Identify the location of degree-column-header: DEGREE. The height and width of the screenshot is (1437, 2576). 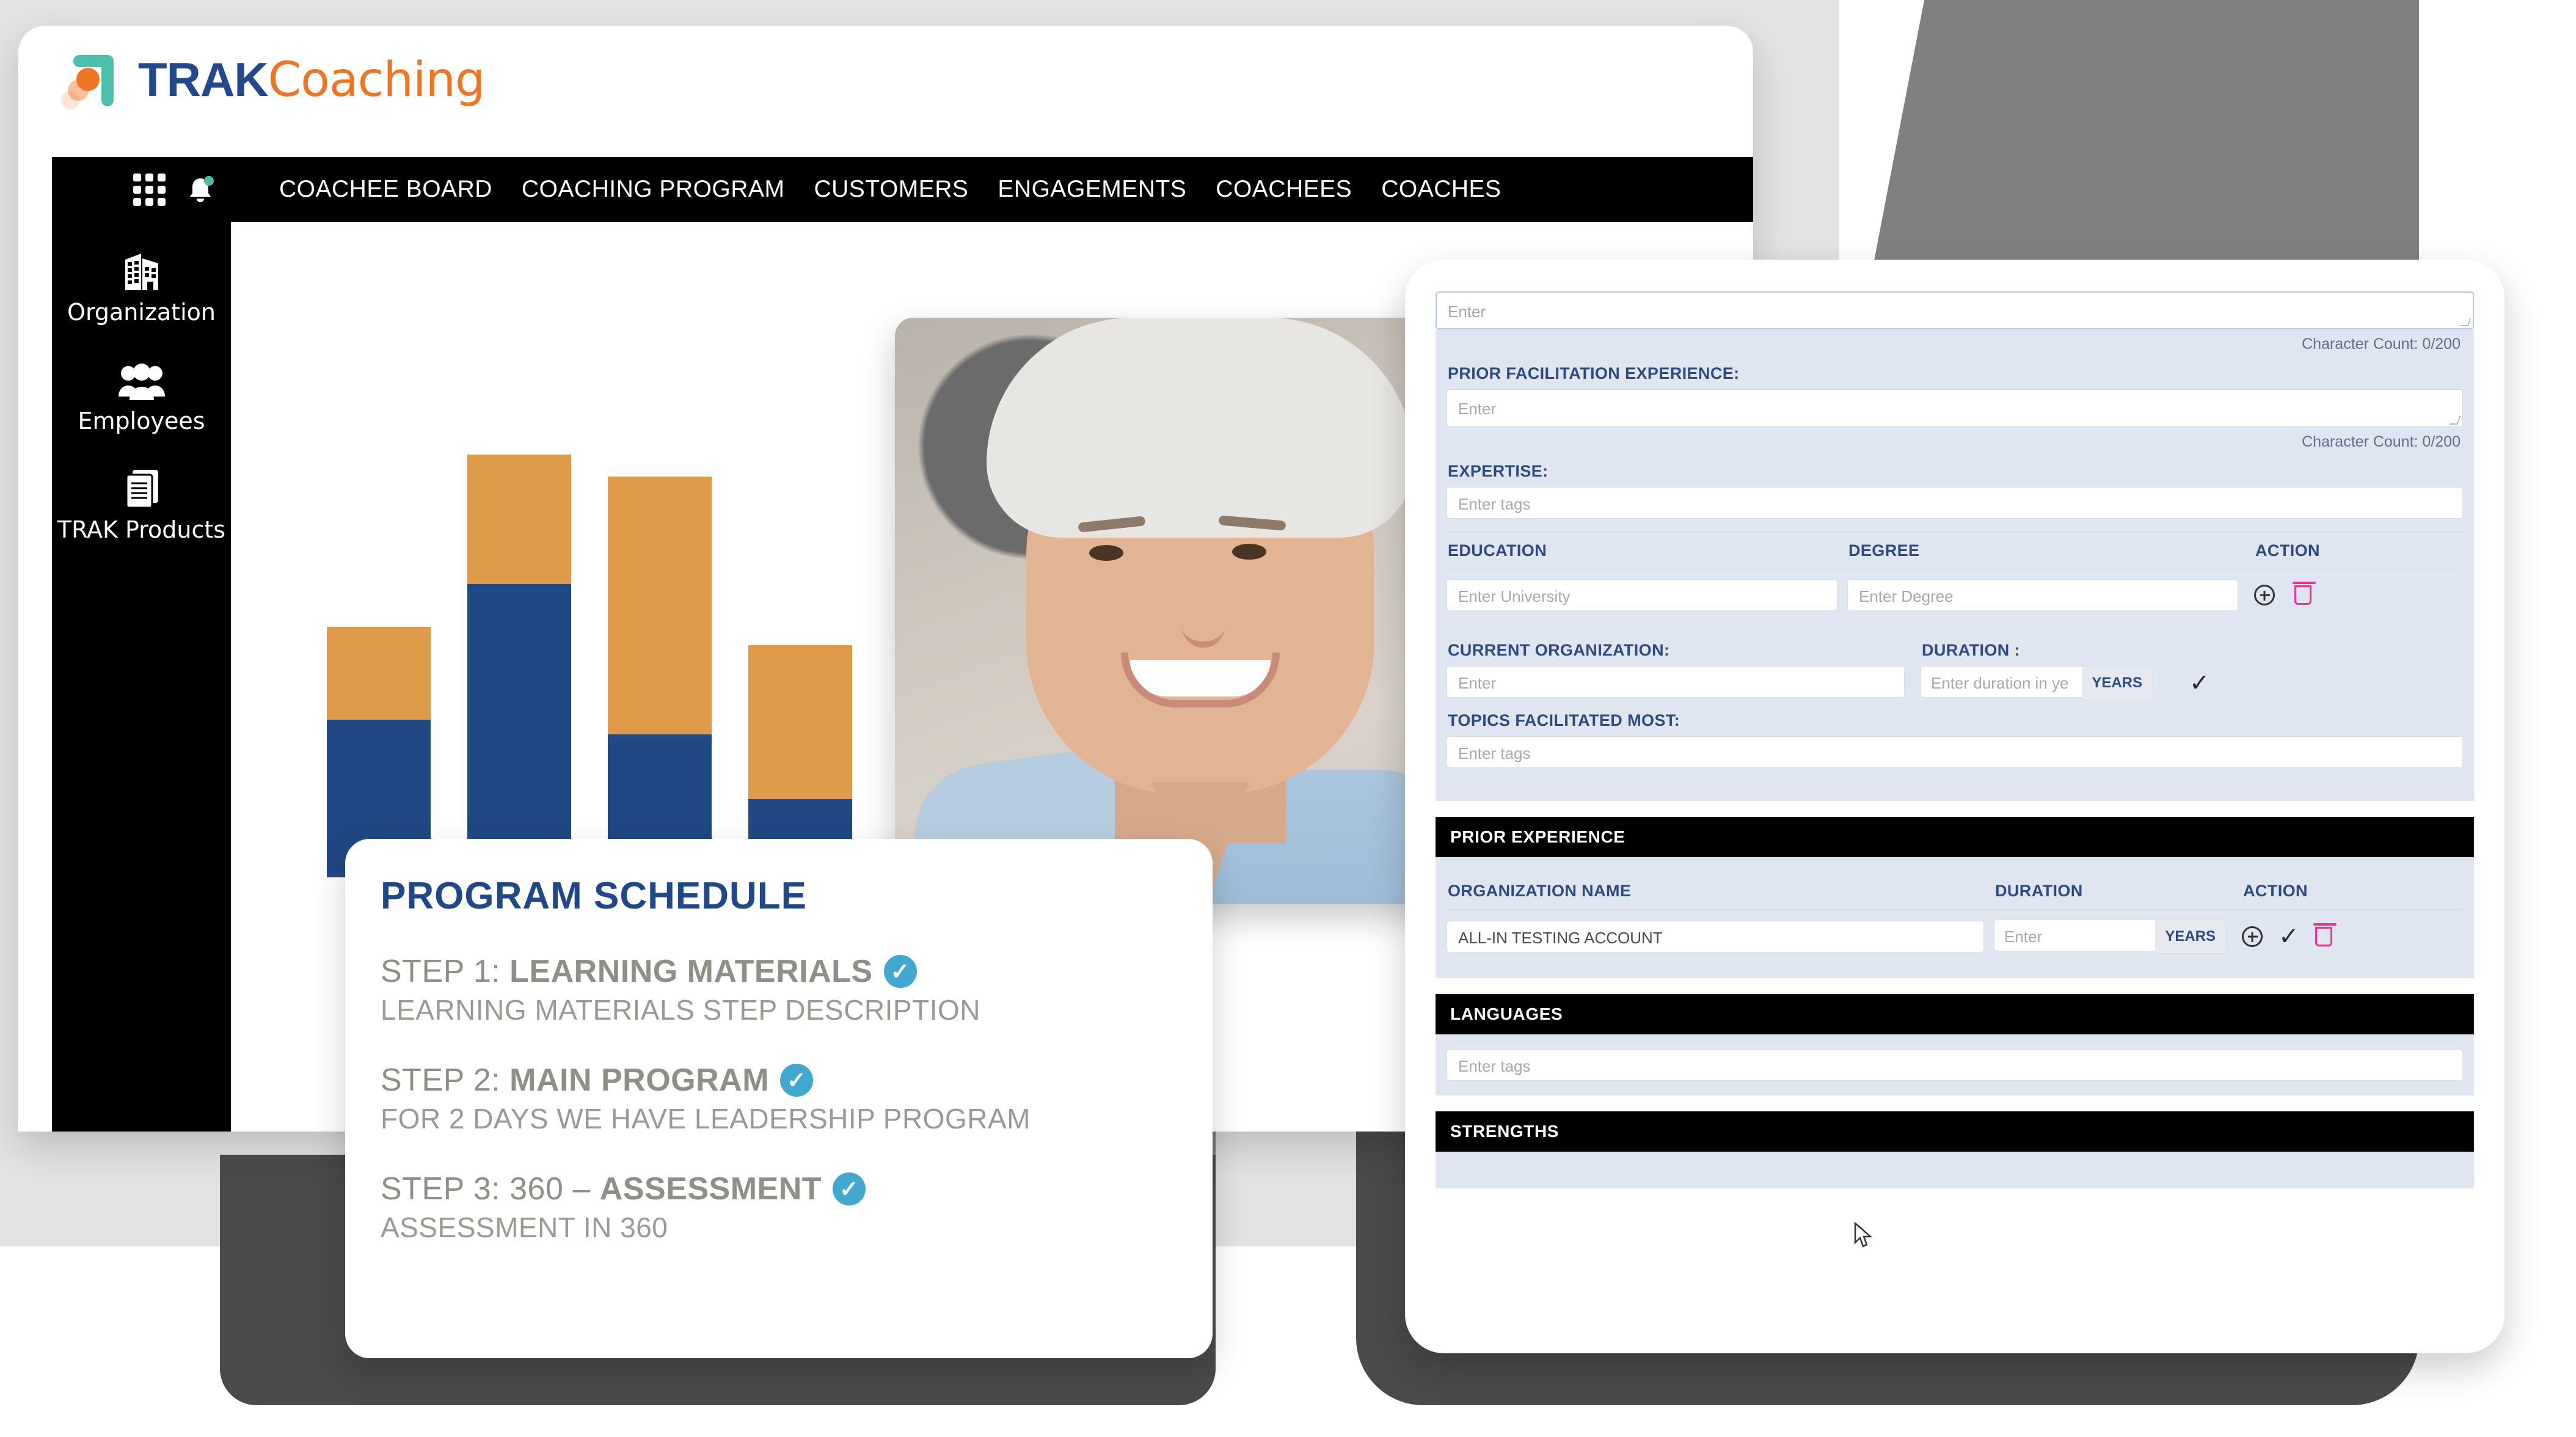
(1884, 550).